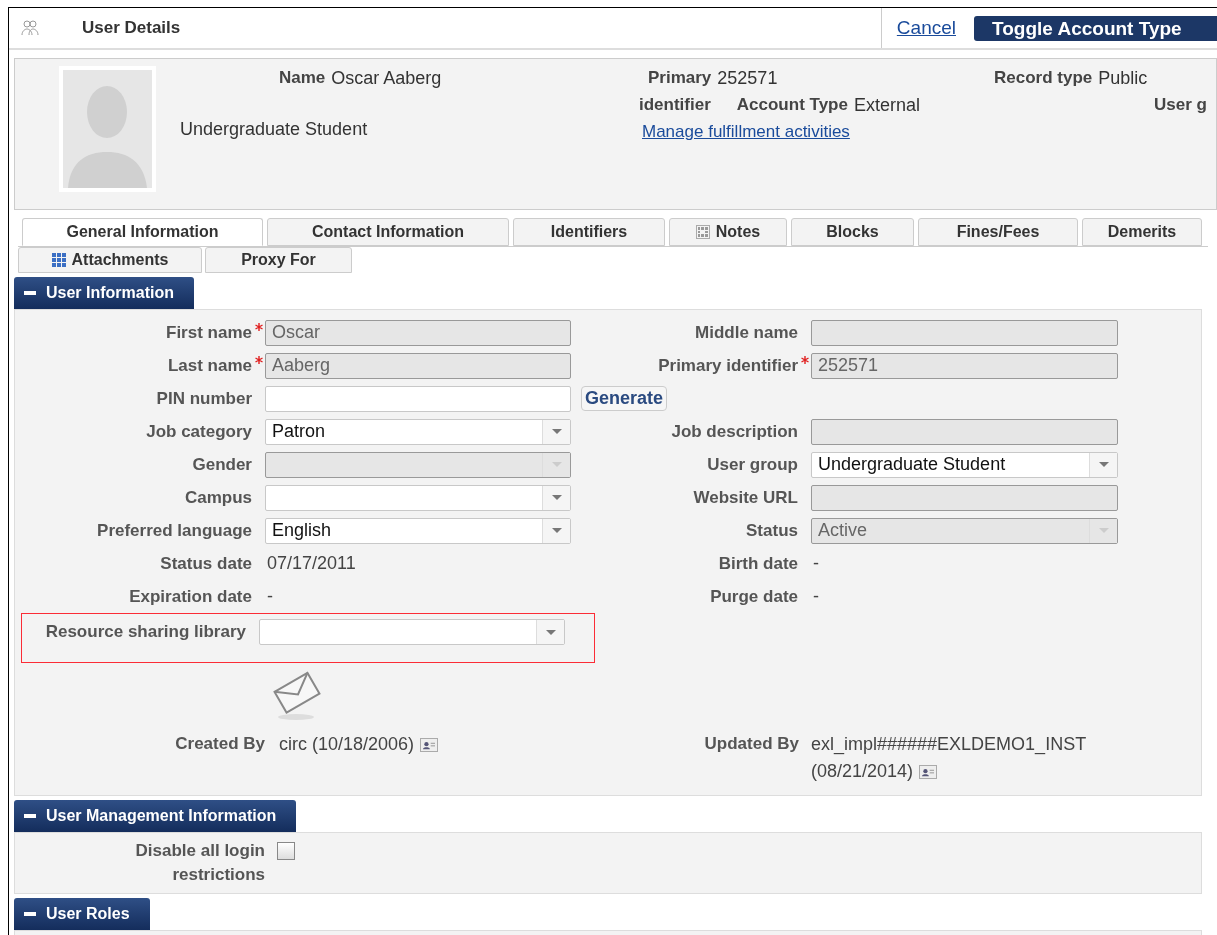  Describe the element at coordinates (30, 28) in the screenshot. I see `people-icon` at that location.